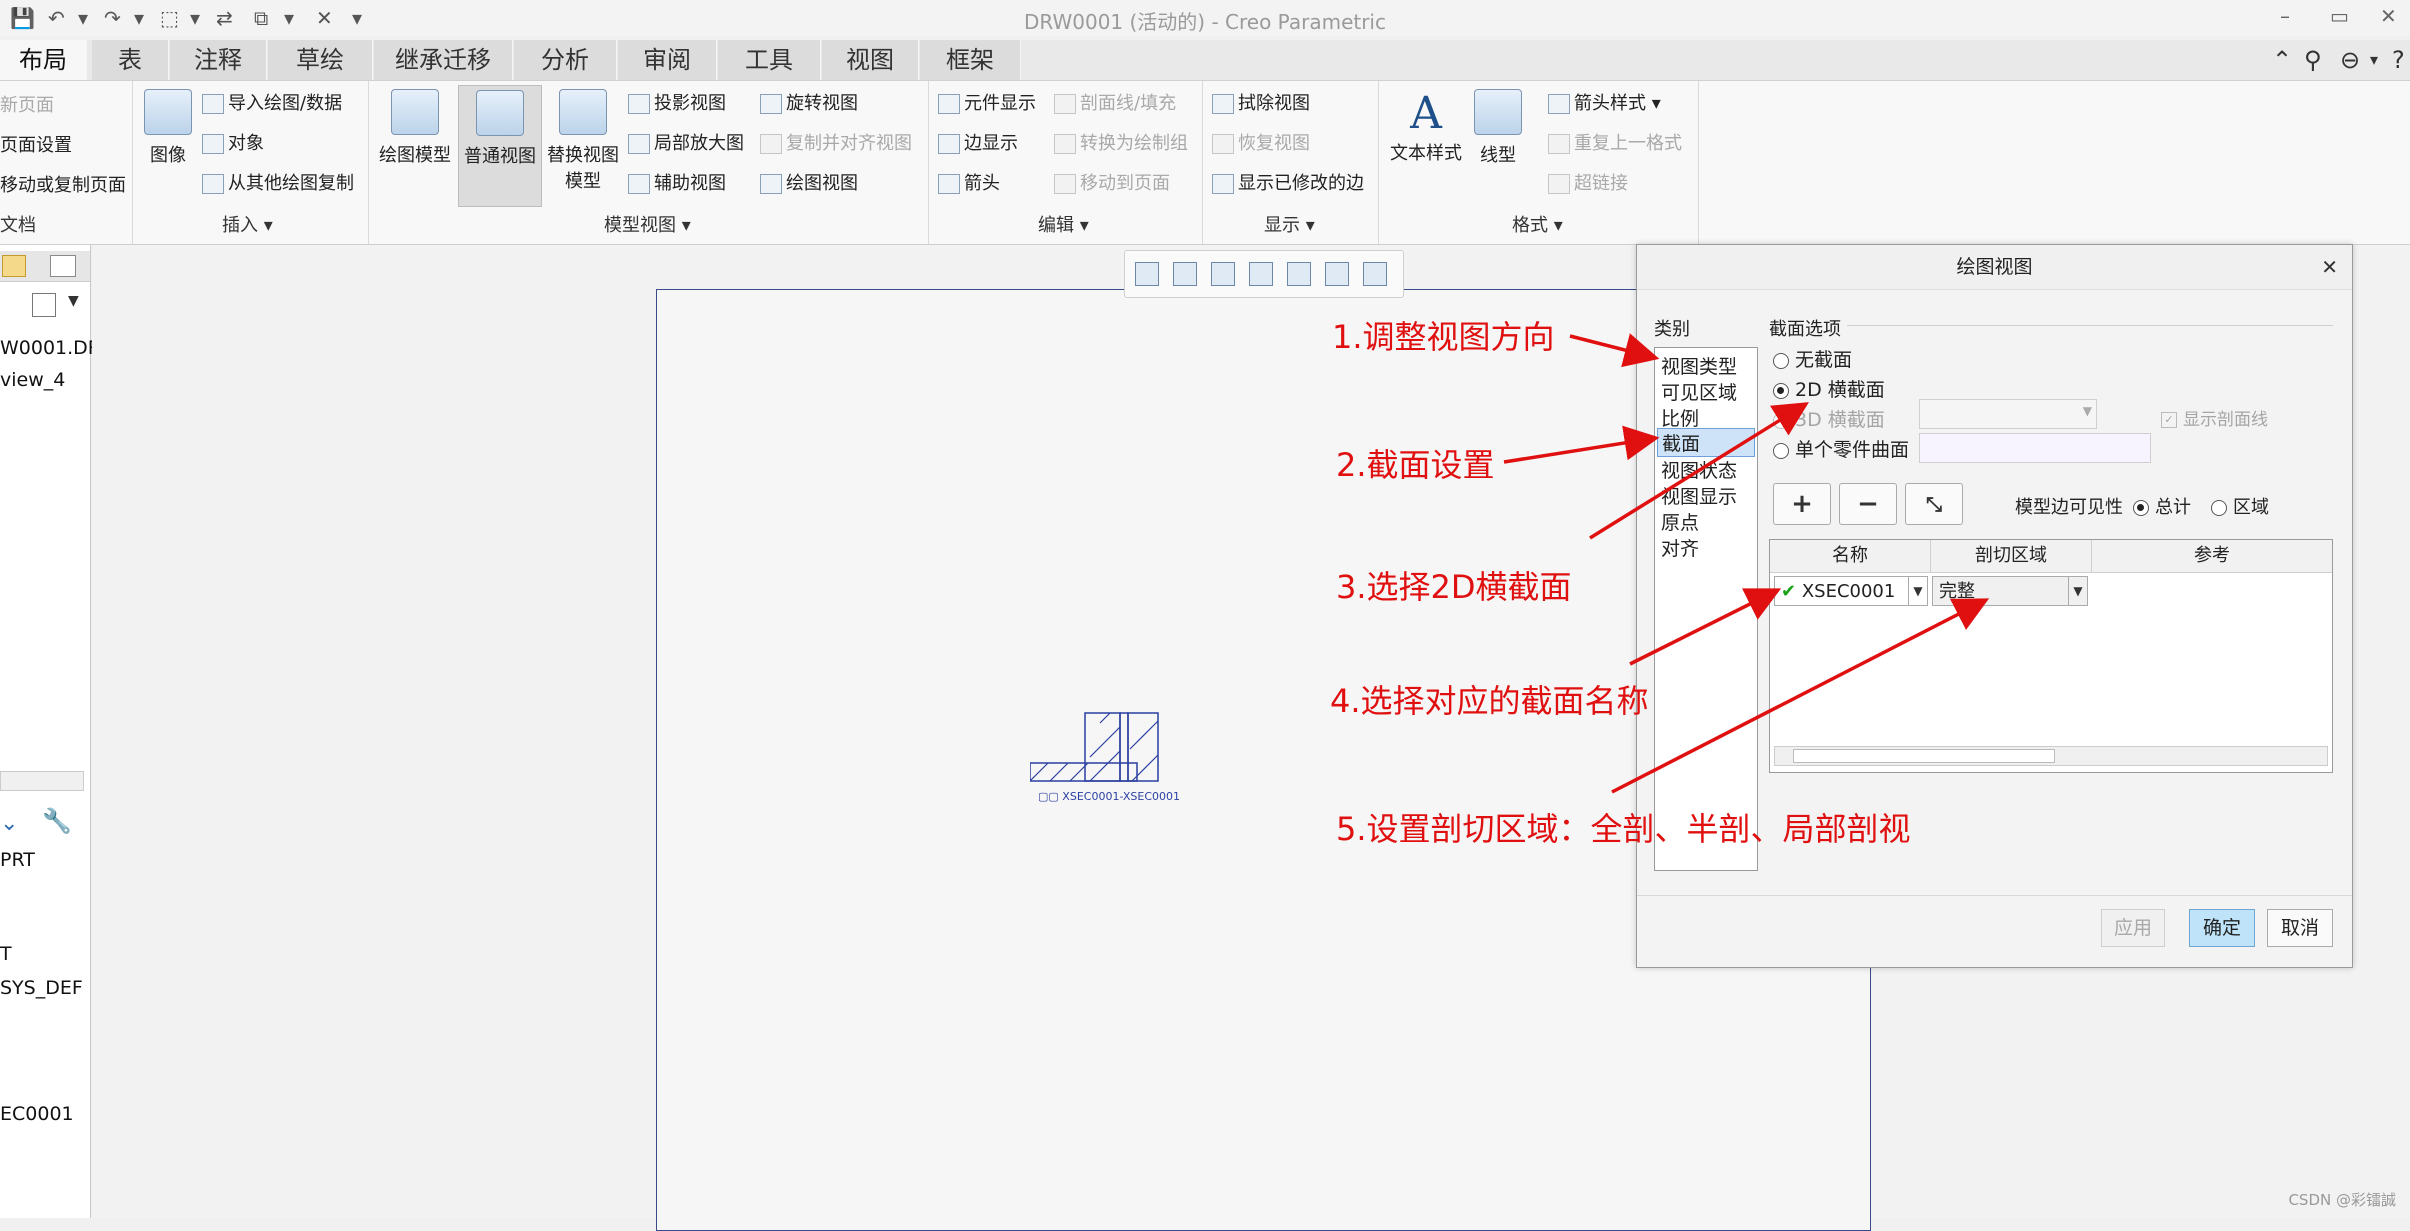 This screenshot has width=2410, height=1231. What do you see at coordinates (987, 102) in the screenshot?
I see `component-display-button: 元件显示` at bounding box center [987, 102].